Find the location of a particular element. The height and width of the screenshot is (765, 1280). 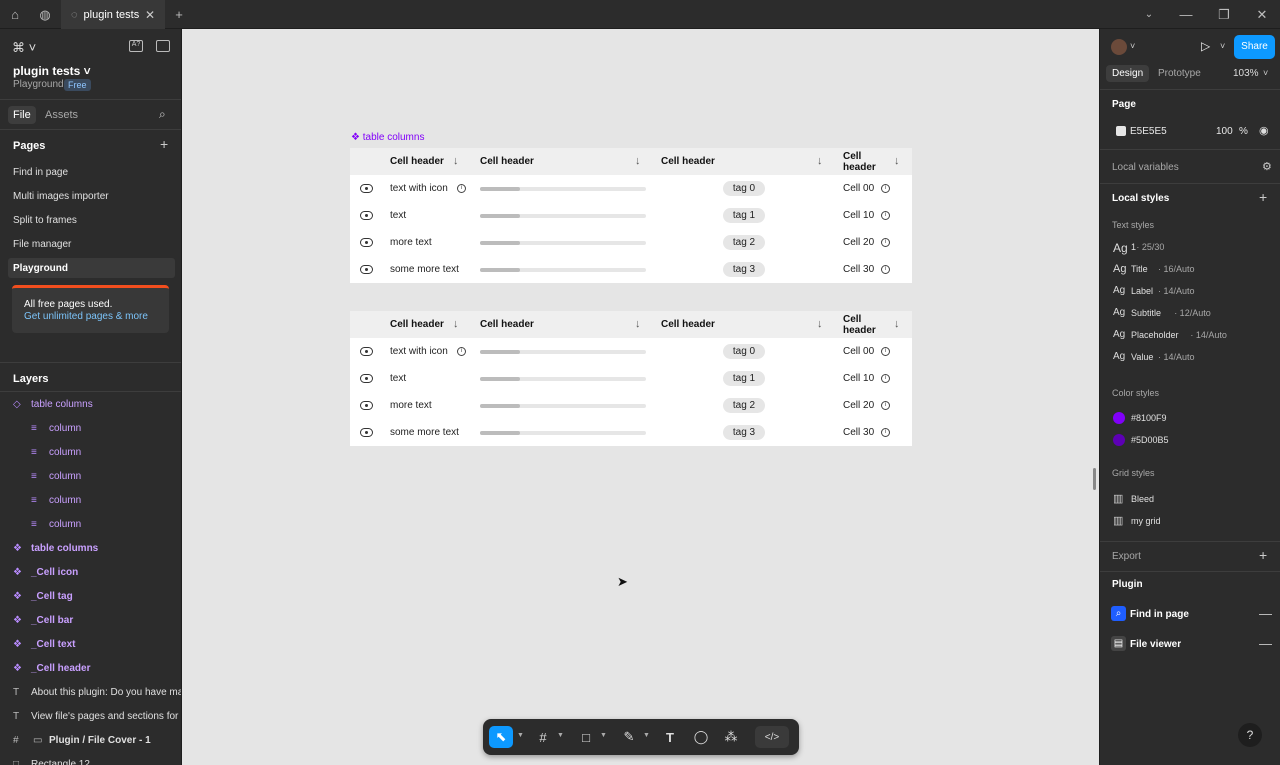

layer-item: □ Rectangle 12 is located at coordinates (90, 759).